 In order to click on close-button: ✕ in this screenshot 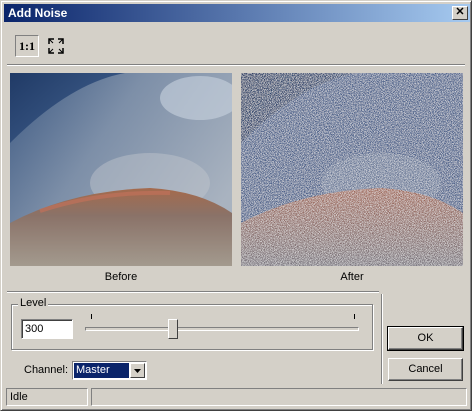, I will do `click(460, 13)`.